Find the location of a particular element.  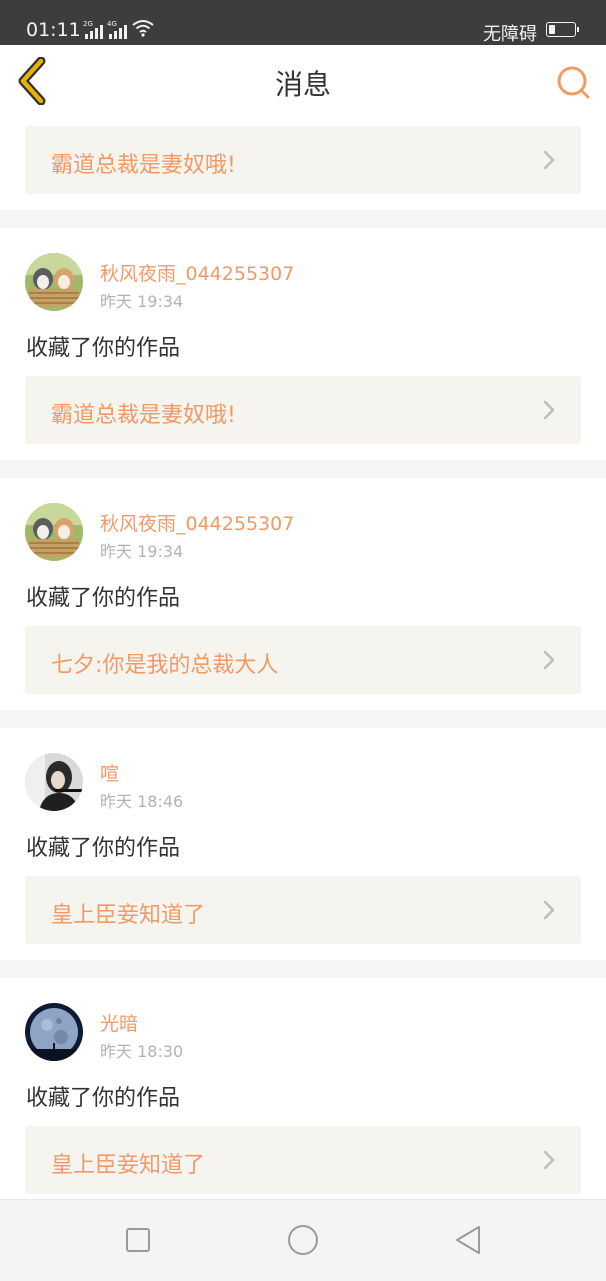

search-button is located at coordinates (573, 83).